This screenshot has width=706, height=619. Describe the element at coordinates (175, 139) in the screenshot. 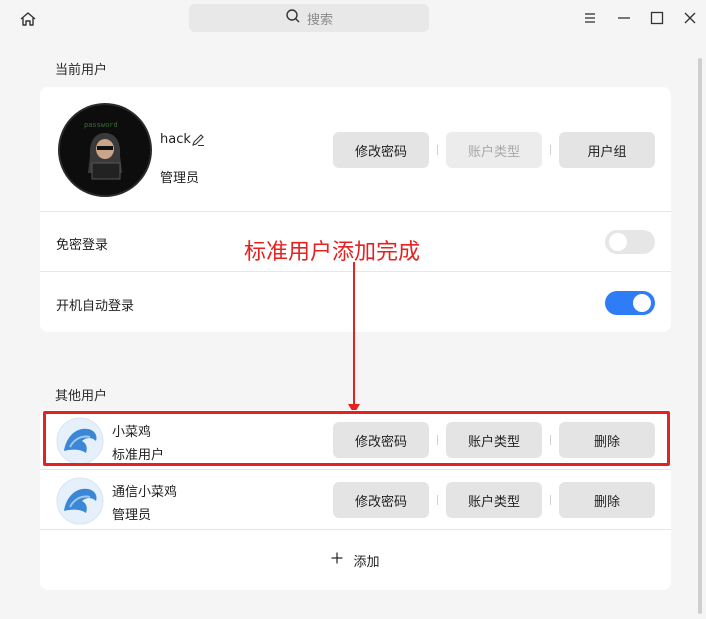

I see `current-user-name: hack` at that location.